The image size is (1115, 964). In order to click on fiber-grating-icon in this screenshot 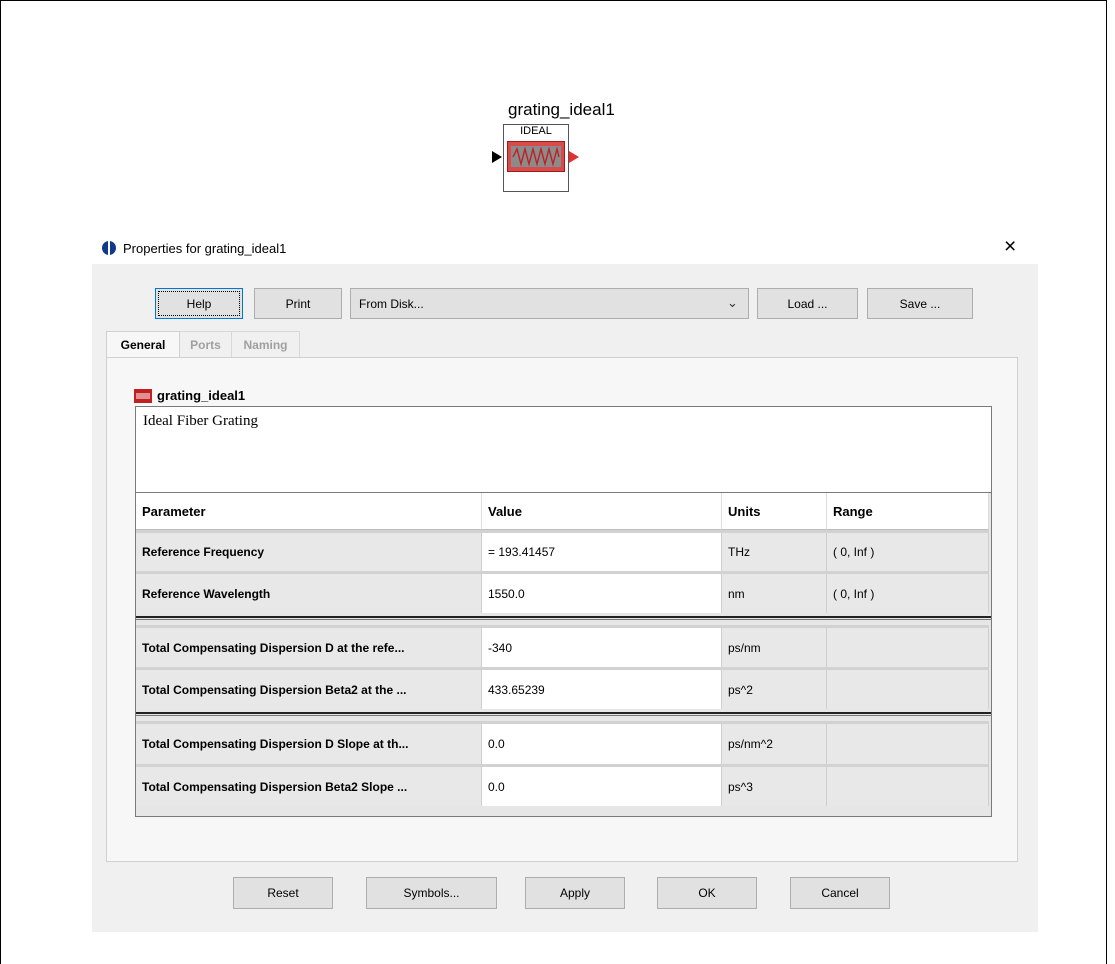, I will do `click(536, 156)`.